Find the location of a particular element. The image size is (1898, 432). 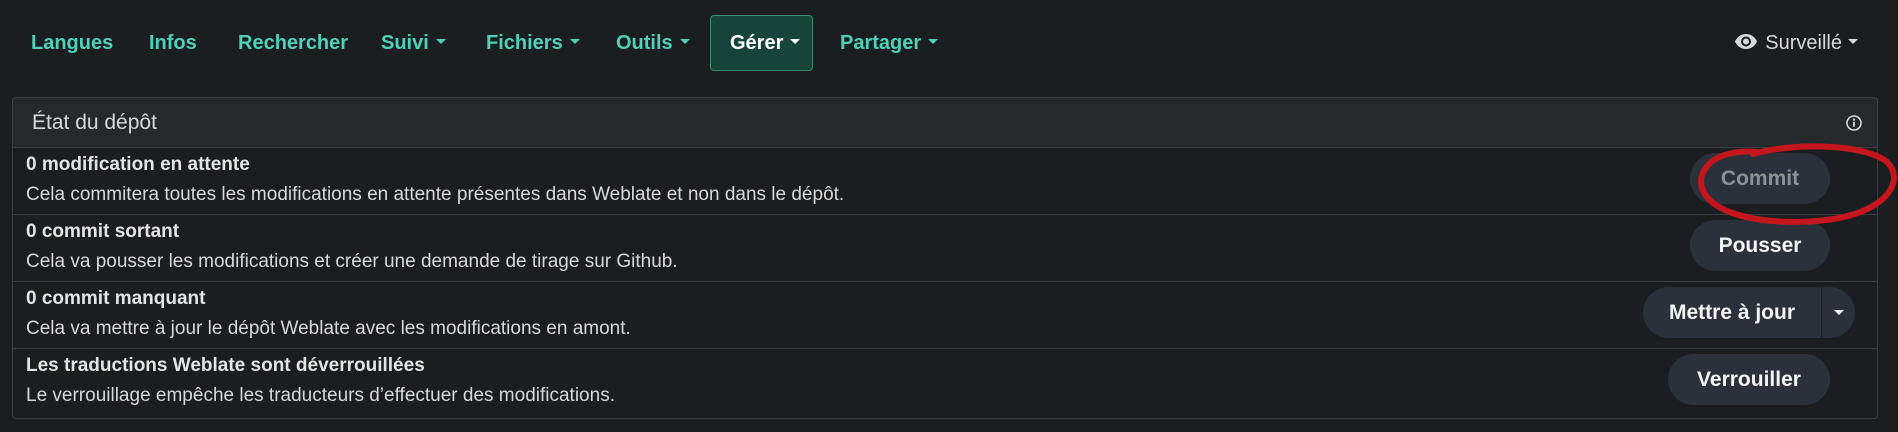

info-circle-icon is located at coordinates (1854, 123).